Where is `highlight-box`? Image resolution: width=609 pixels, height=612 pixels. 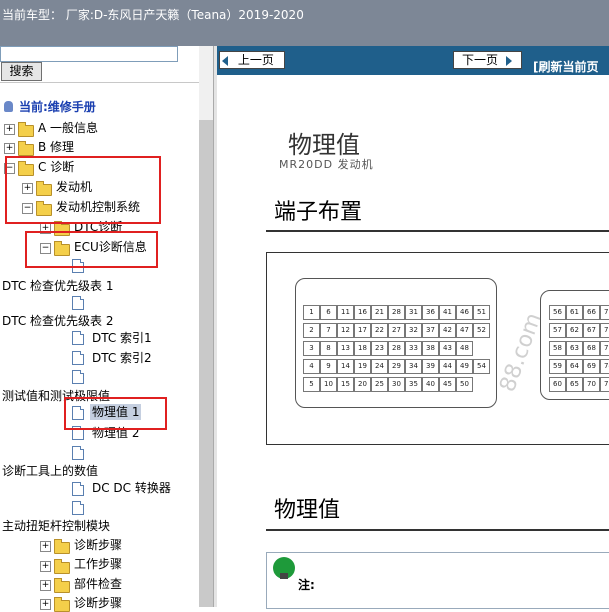 highlight-box is located at coordinates (115, 413).